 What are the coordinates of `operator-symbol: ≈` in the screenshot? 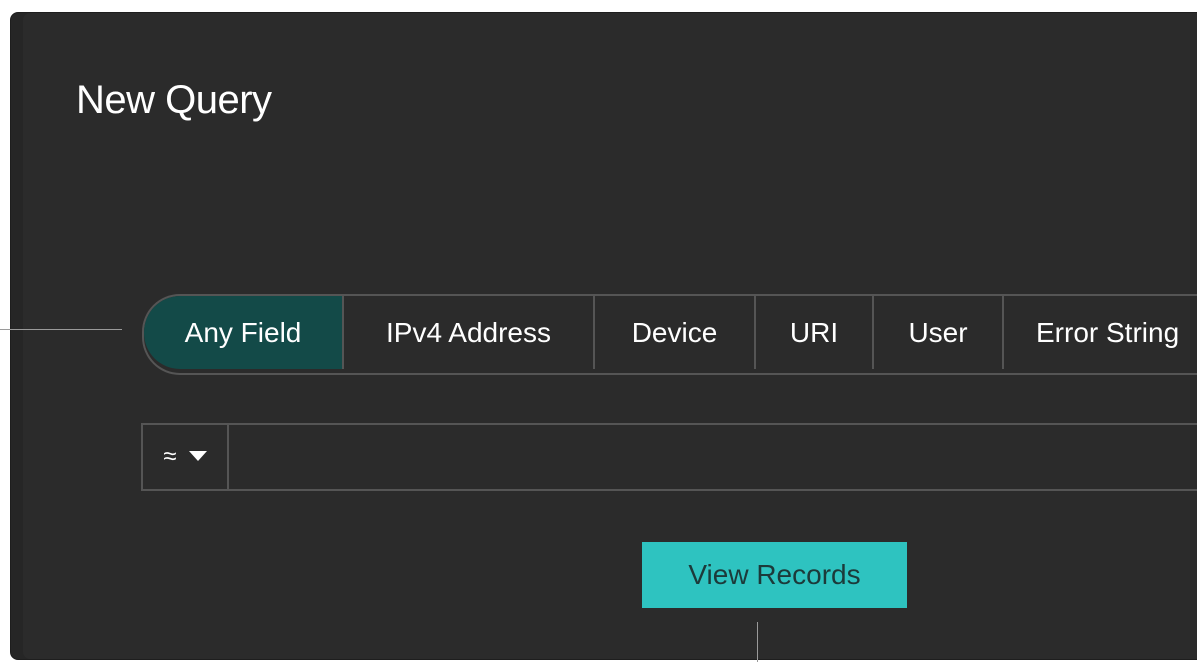 It's located at (170, 456).